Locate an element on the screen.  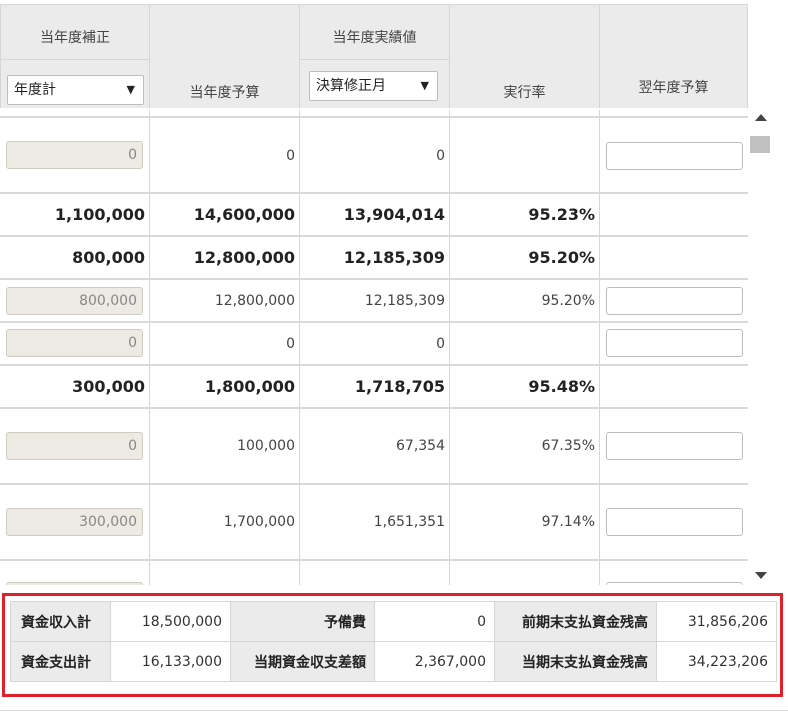
rate-cell: 95.23% is located at coordinates (561, 214).